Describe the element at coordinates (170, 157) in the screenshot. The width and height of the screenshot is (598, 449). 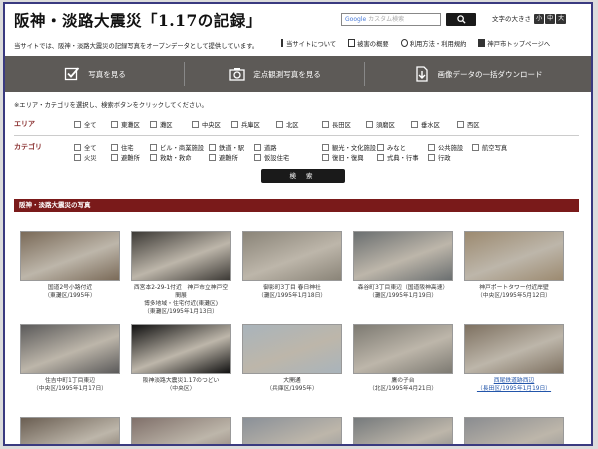
I see `category-checkbox: 救助・救命` at that location.